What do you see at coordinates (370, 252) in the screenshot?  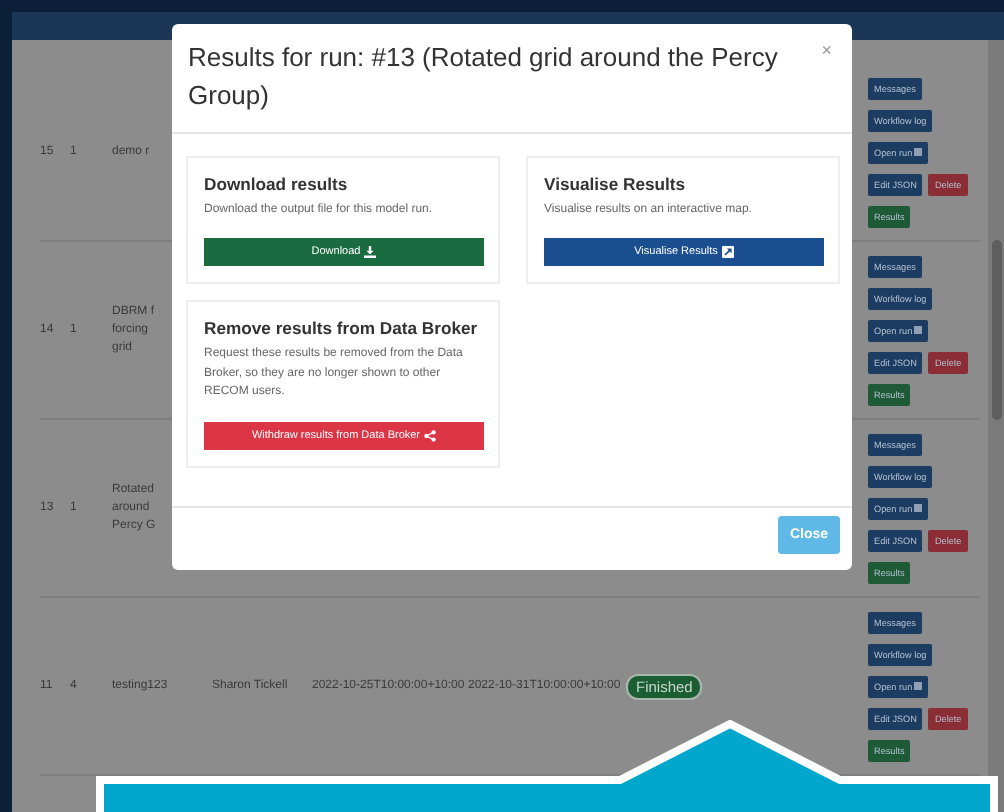 I see `download-icon` at bounding box center [370, 252].